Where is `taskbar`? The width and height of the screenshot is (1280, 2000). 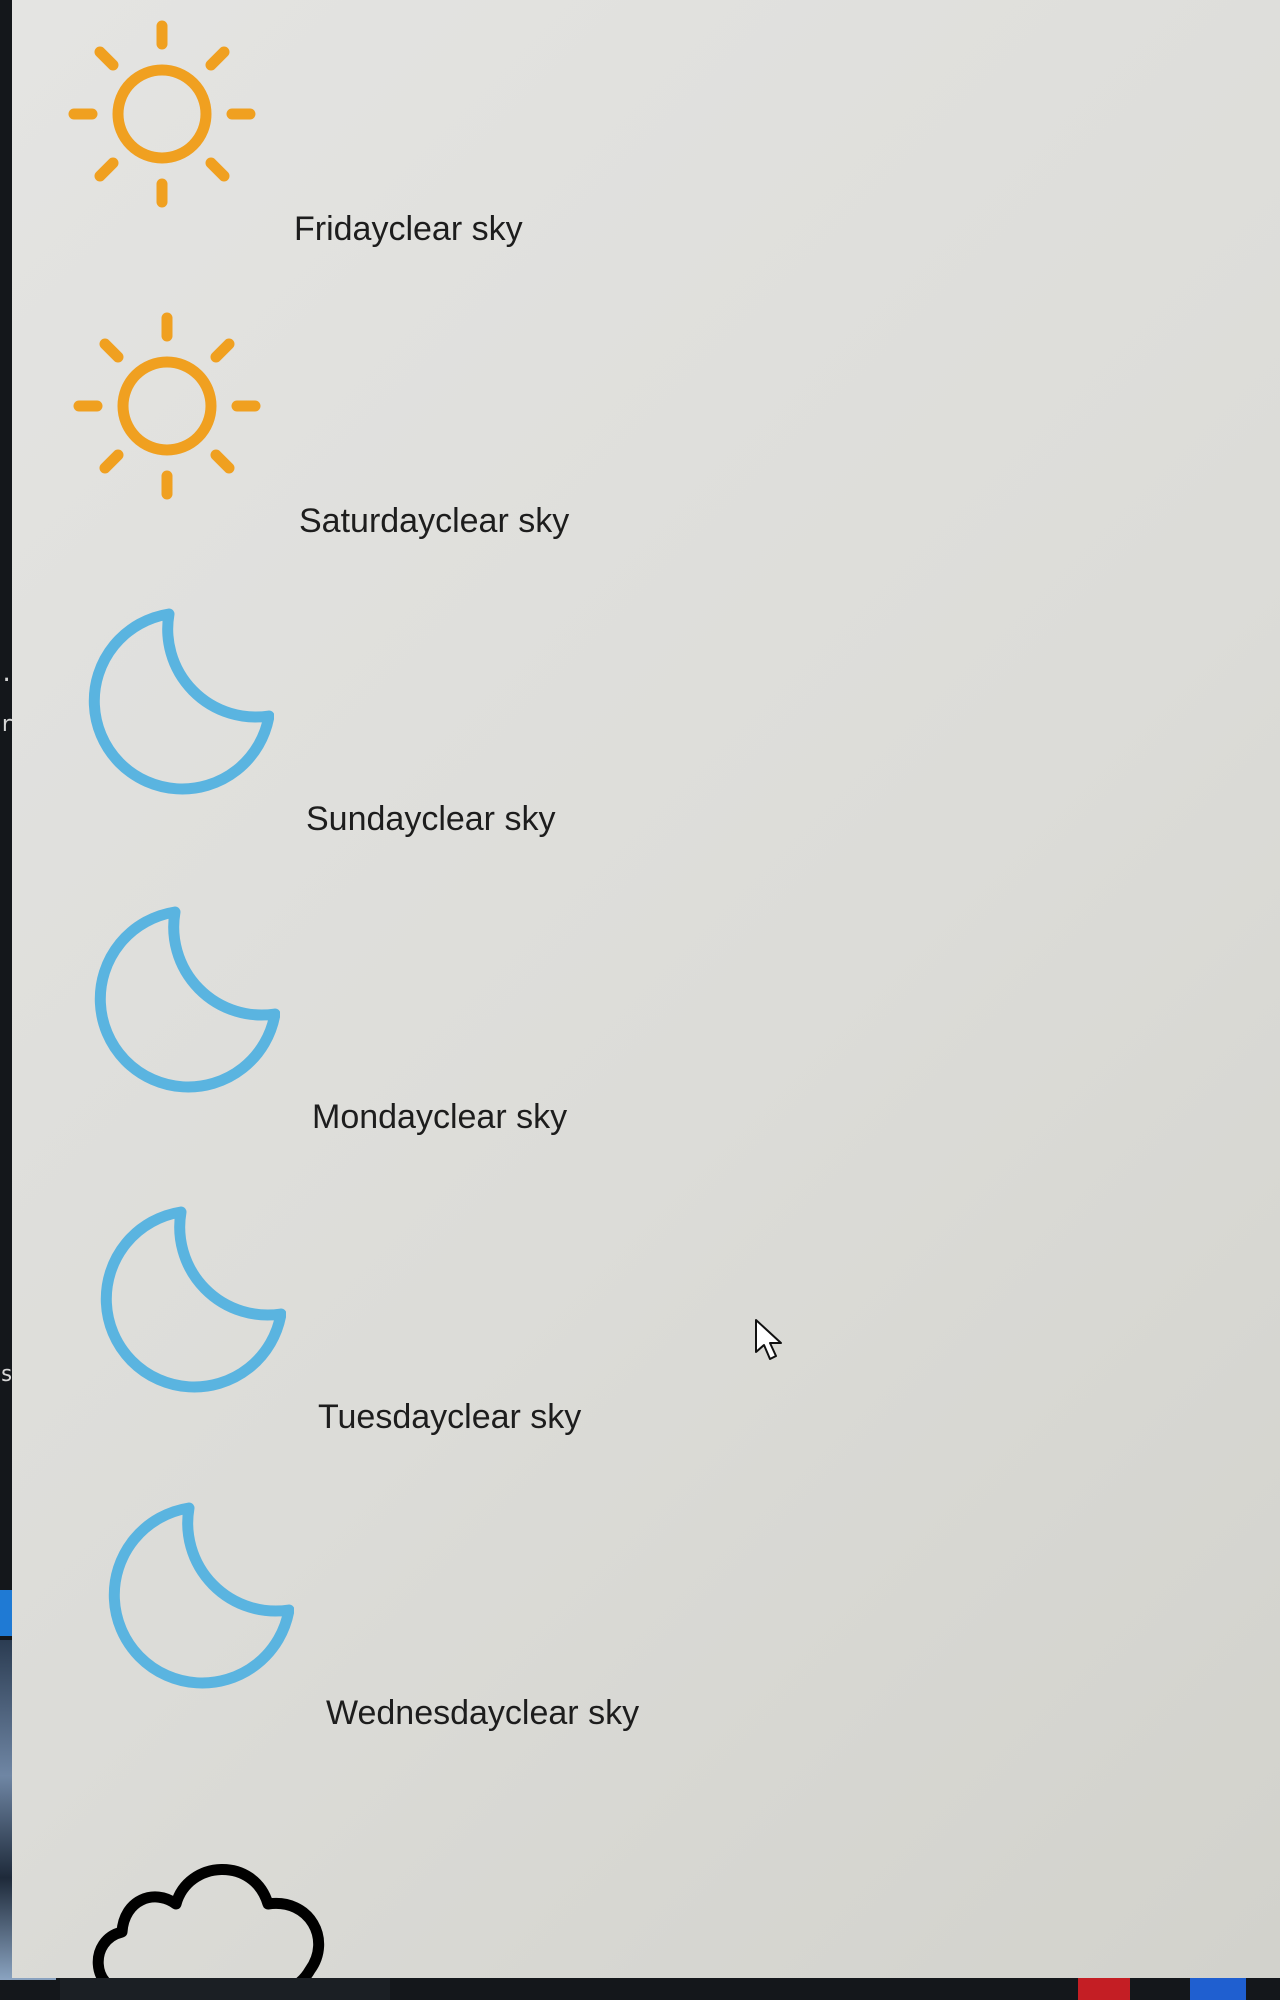
taskbar is located at coordinates (835, 1989).